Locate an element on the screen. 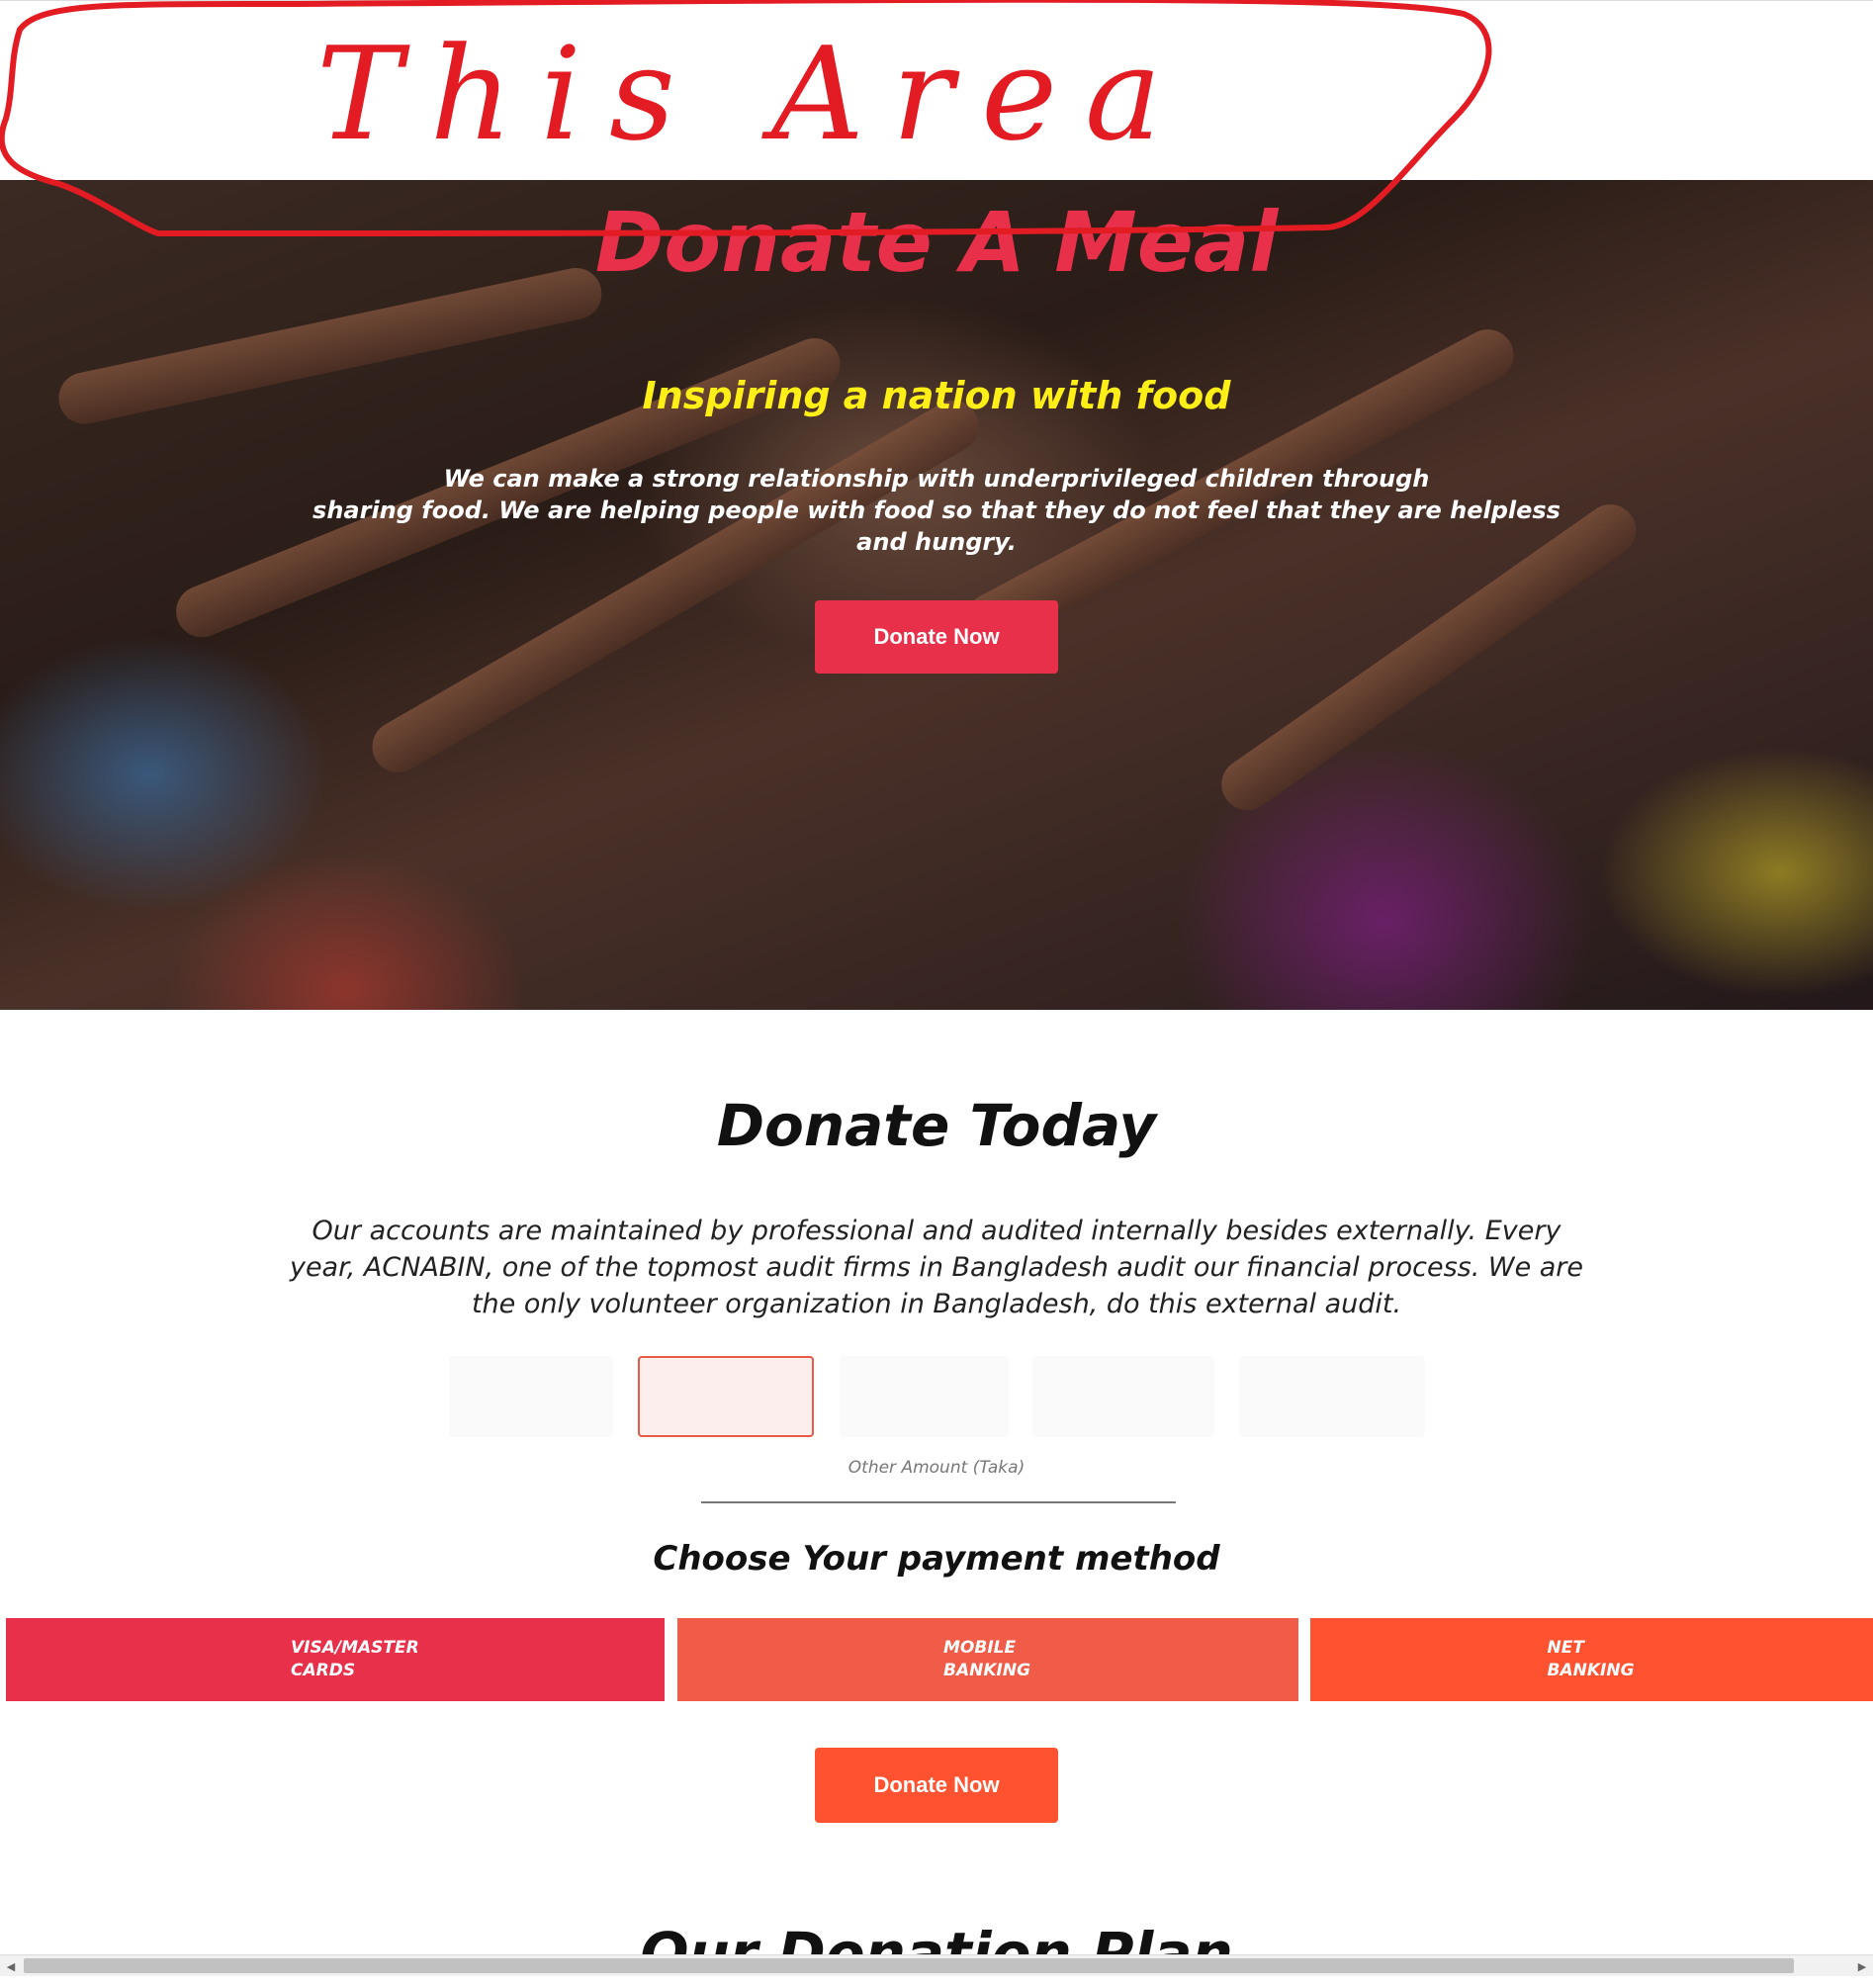  hero-photo-detail is located at coordinates (676, 586).